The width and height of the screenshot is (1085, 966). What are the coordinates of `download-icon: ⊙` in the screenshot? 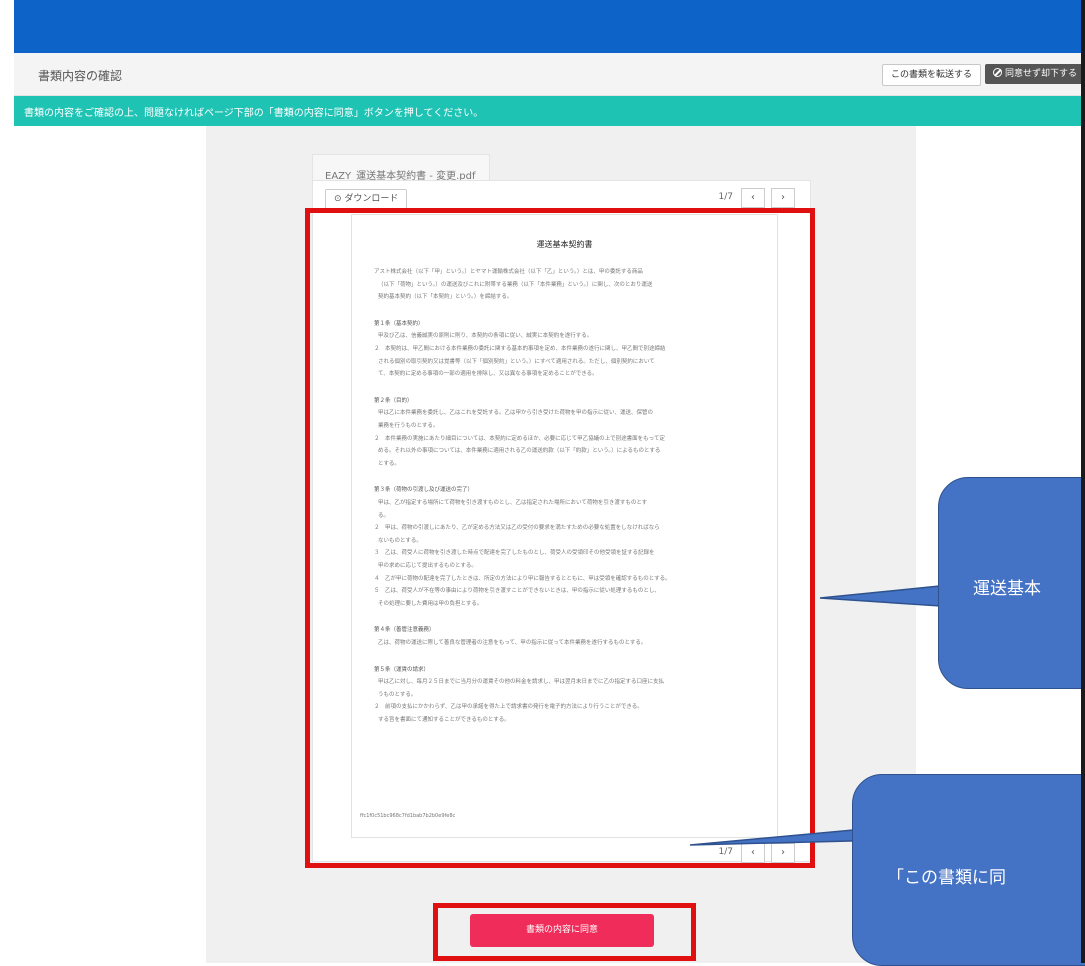 It's located at (339, 199).